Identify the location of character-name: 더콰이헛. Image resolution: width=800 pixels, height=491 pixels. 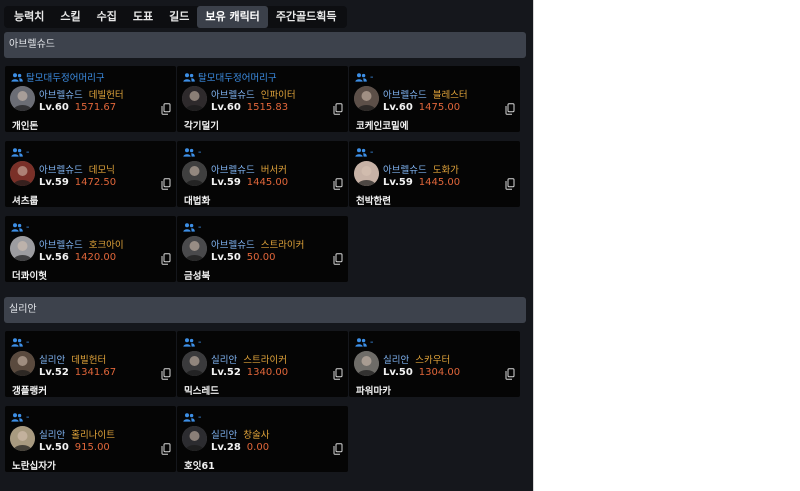
(29, 276).